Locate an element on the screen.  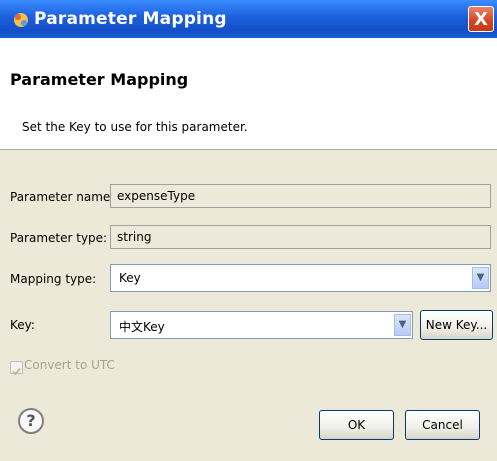
mapping-type-label: Mapping type: is located at coordinates (53, 279).